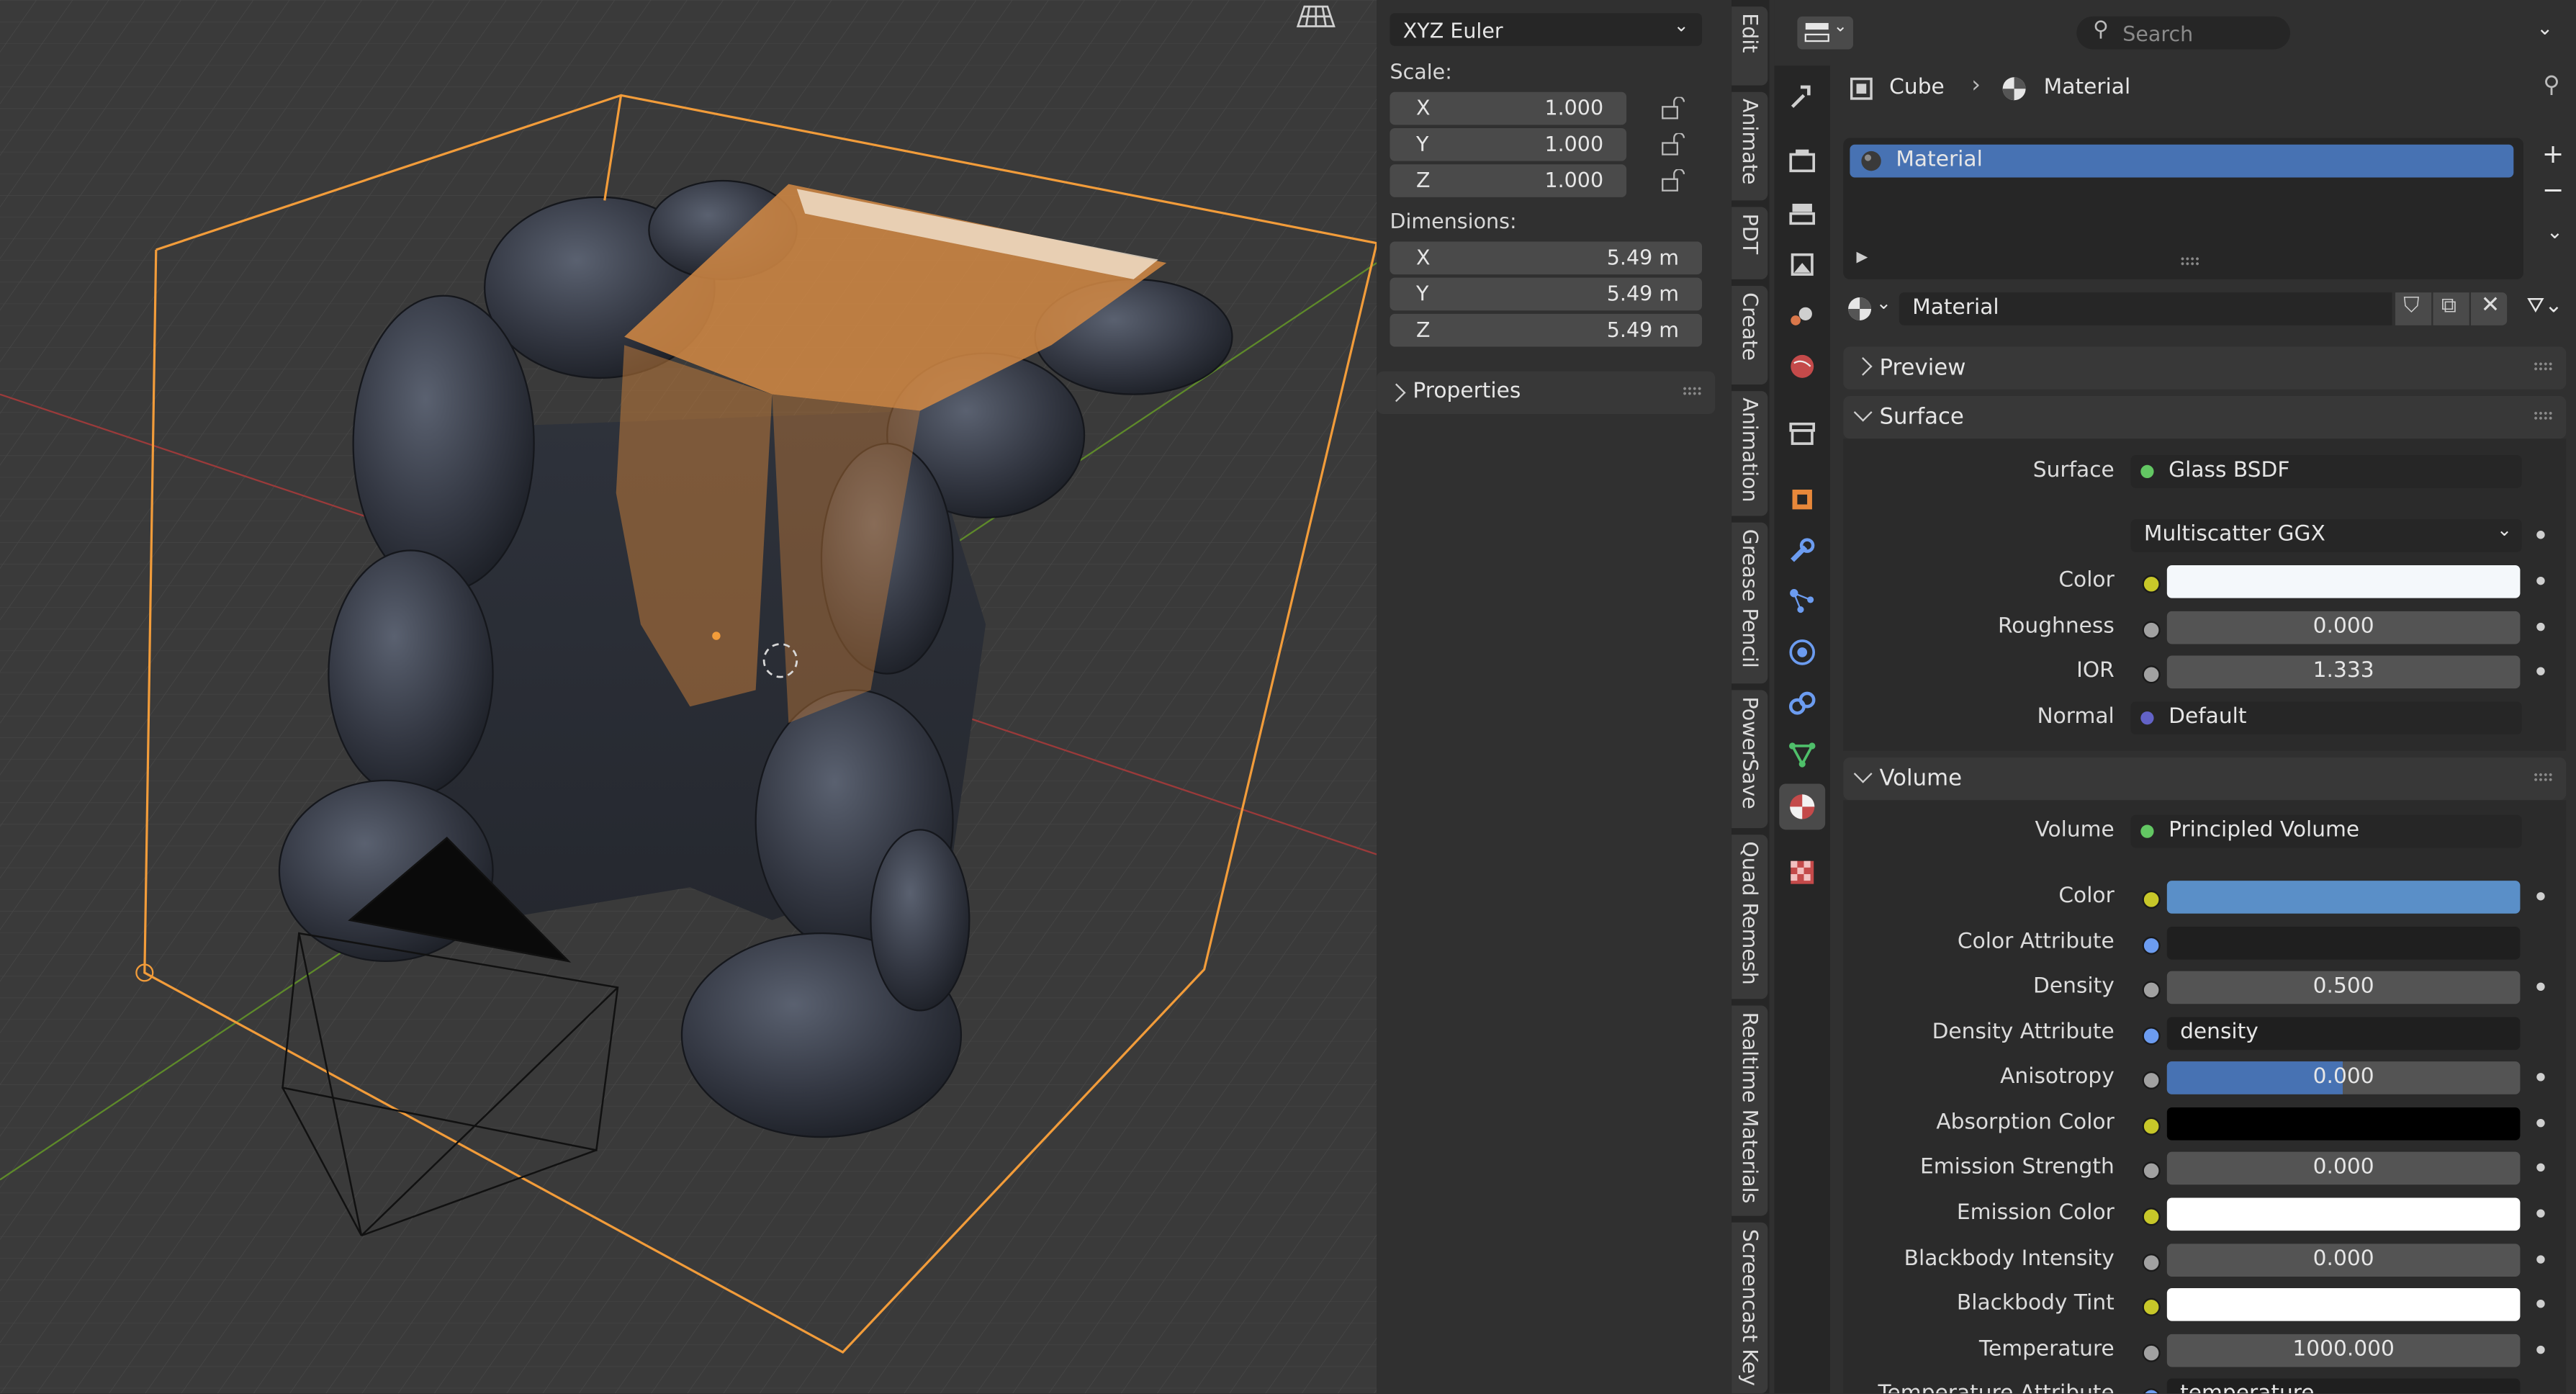 This screenshot has height=1394, width=2576. I want to click on temperature-field: 1000.000, so click(2343, 1351).